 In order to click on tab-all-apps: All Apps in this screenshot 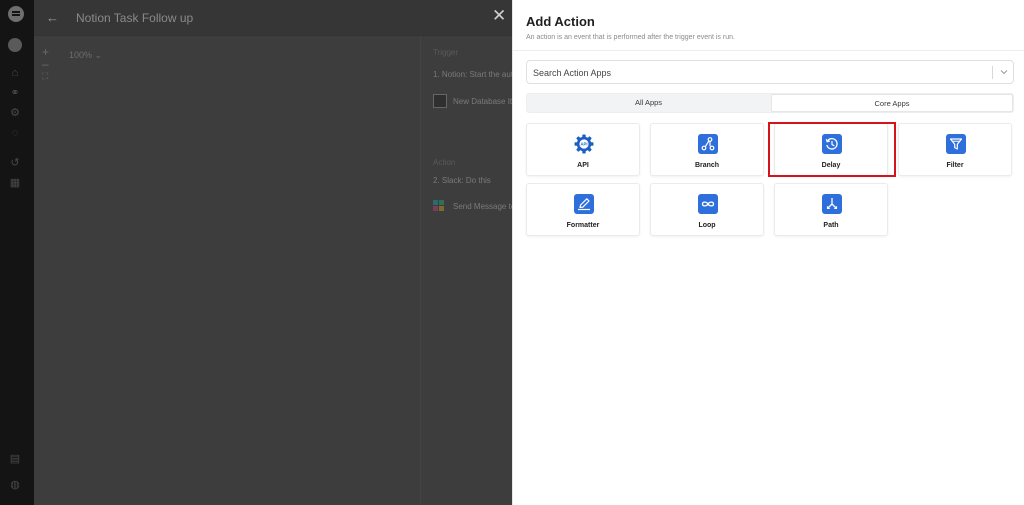, I will do `click(648, 103)`.